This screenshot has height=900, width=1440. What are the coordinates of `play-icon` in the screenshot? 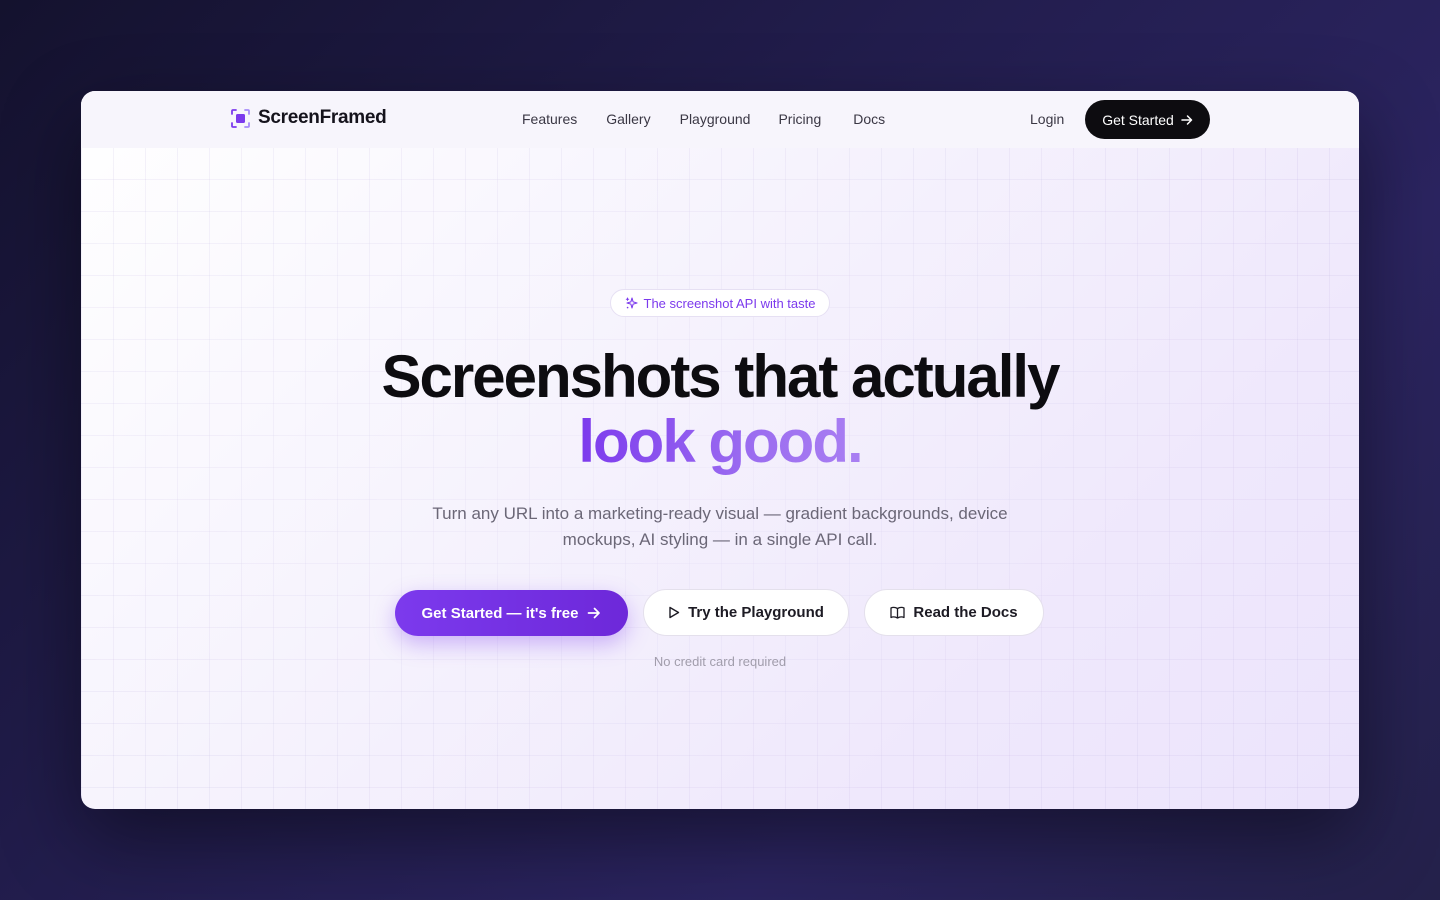 It's located at (674, 612).